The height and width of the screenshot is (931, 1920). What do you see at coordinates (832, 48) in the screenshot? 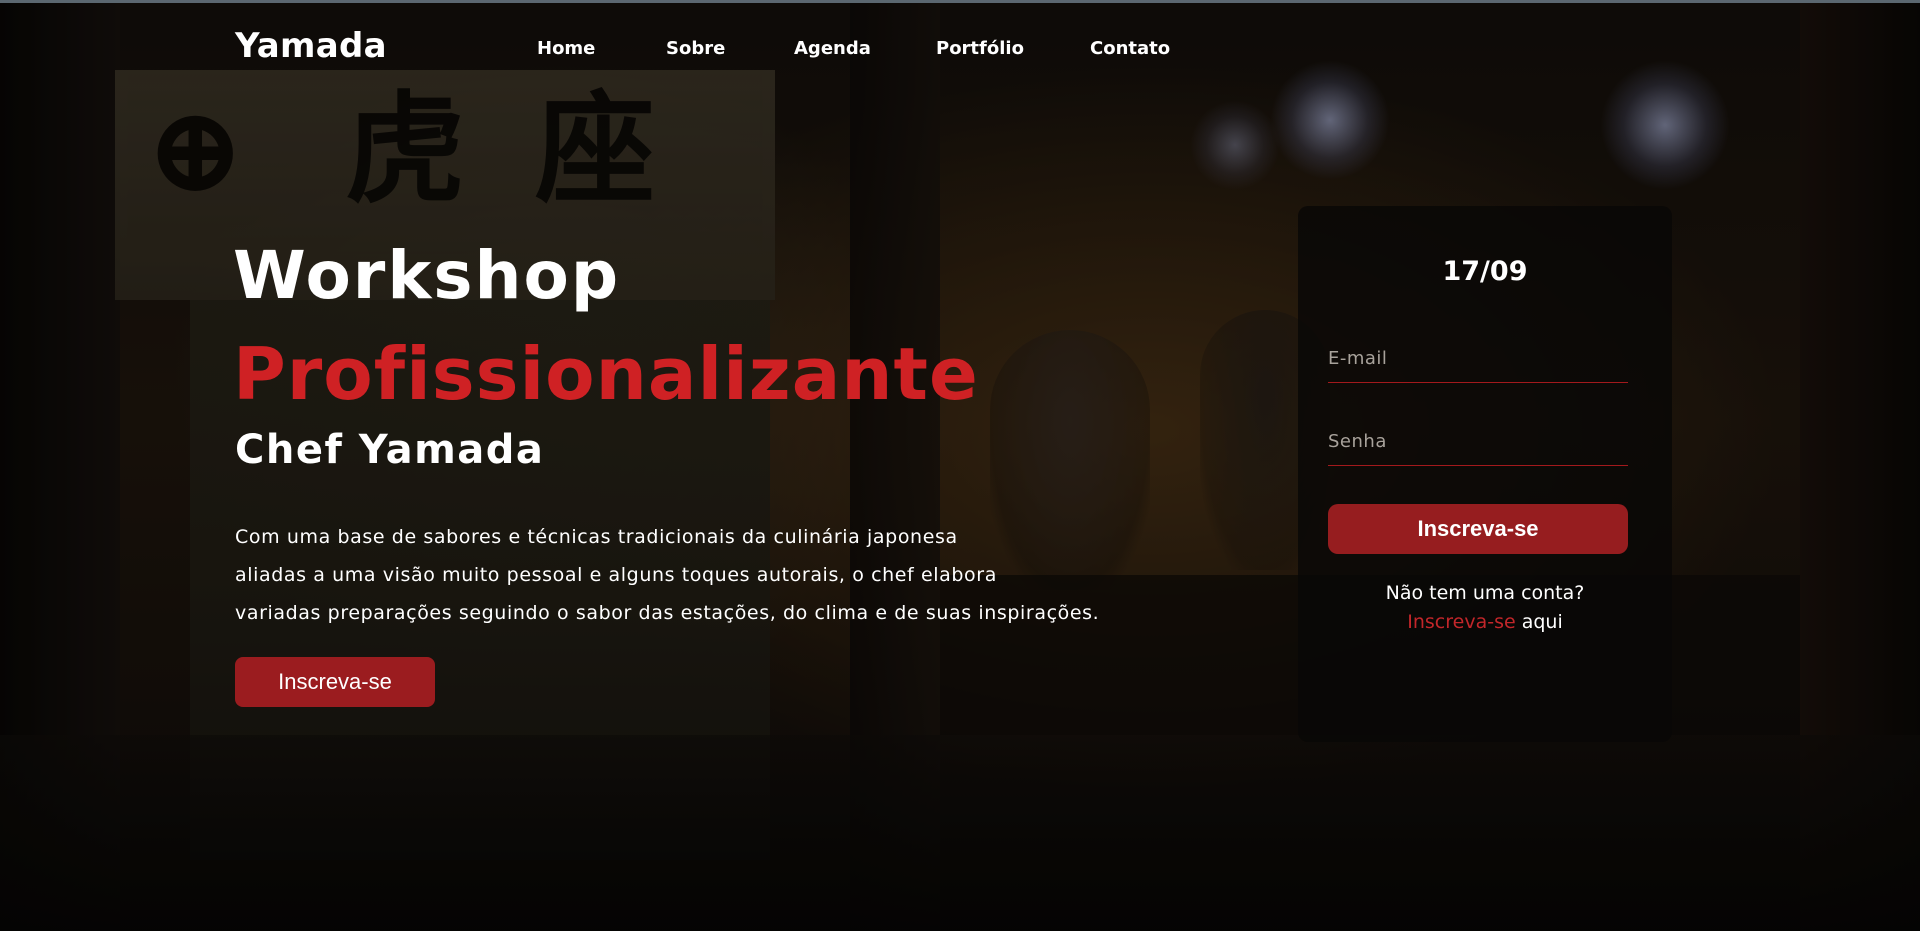
I see `nav-agenda: Agenda` at bounding box center [832, 48].